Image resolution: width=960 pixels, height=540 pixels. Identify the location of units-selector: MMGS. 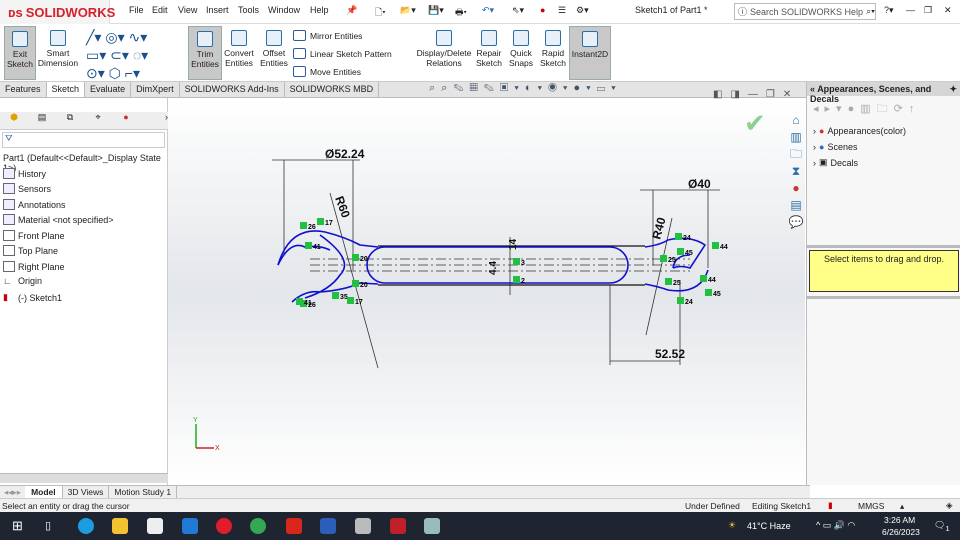
(871, 506).